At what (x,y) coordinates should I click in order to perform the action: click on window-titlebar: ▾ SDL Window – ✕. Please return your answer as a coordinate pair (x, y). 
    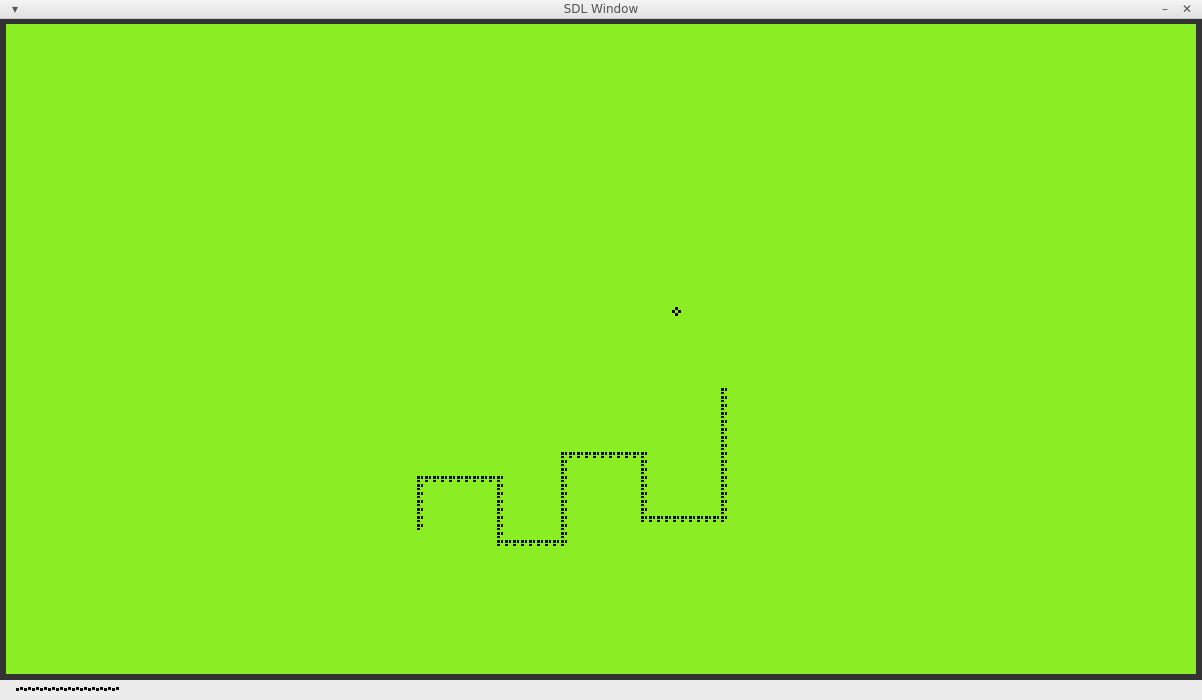
    Looking at the image, I should click on (601, 9).